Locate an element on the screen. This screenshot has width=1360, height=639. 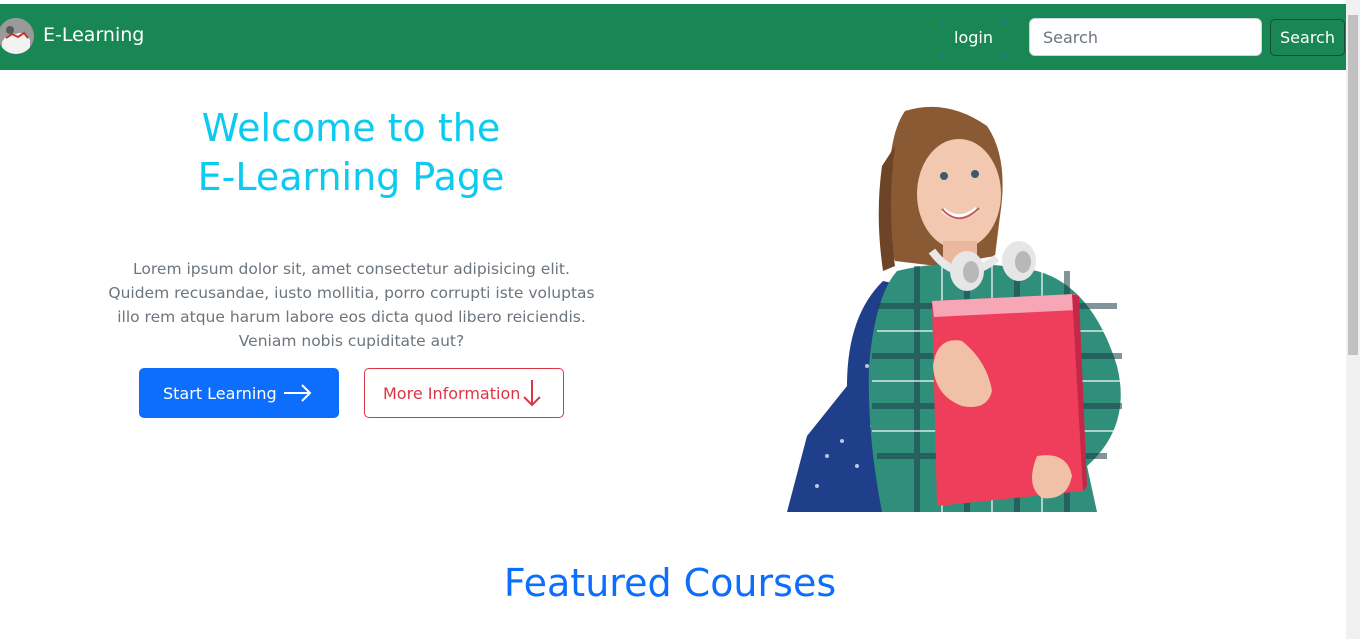
featured-courses-title: Featured Courses is located at coordinates (670, 583).